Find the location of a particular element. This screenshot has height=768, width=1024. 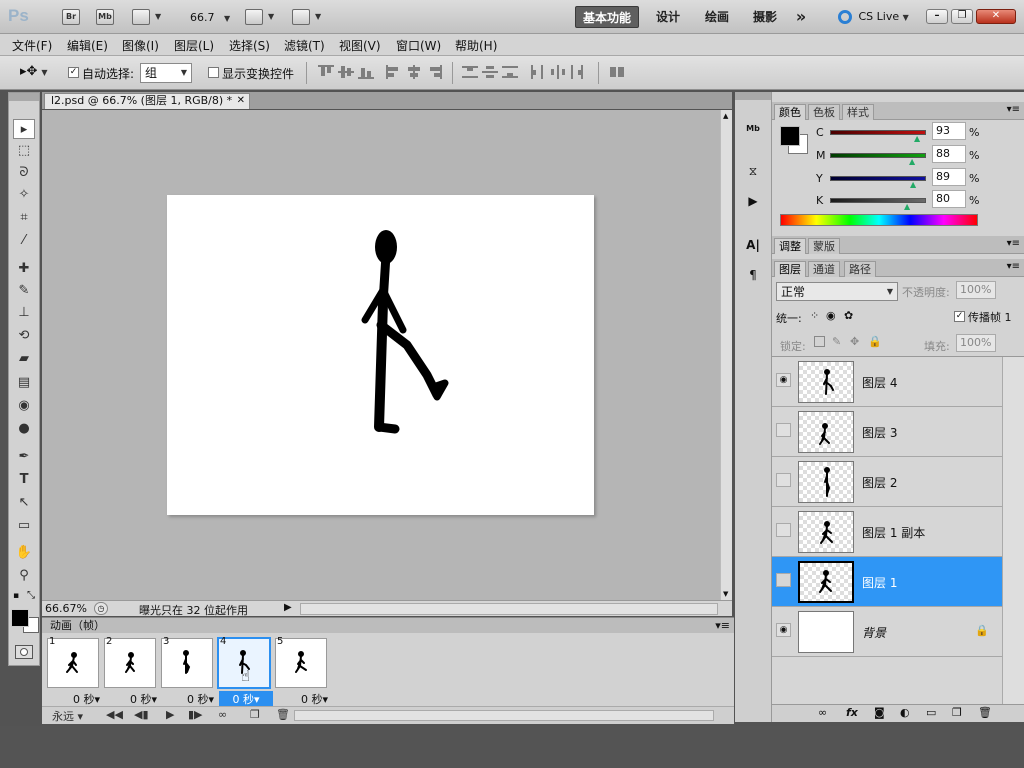

color-foreground-swatch is located at coordinates (790, 136).